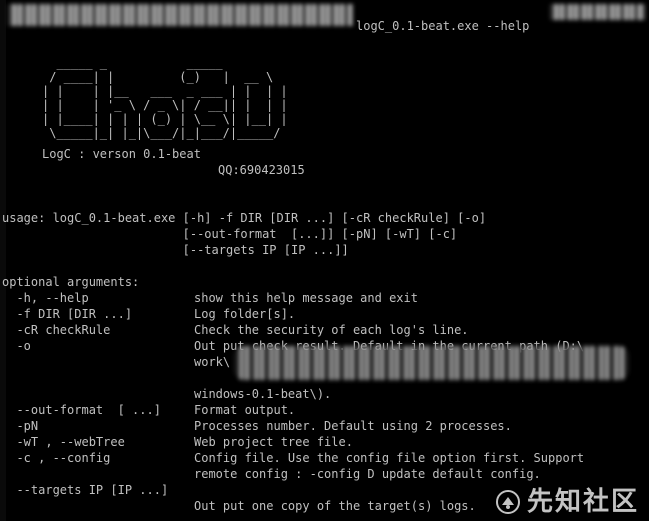 The width and height of the screenshot is (649, 521). Describe the element at coordinates (45, 298) in the screenshot. I see `arg-flag-help: -h, --help` at that location.